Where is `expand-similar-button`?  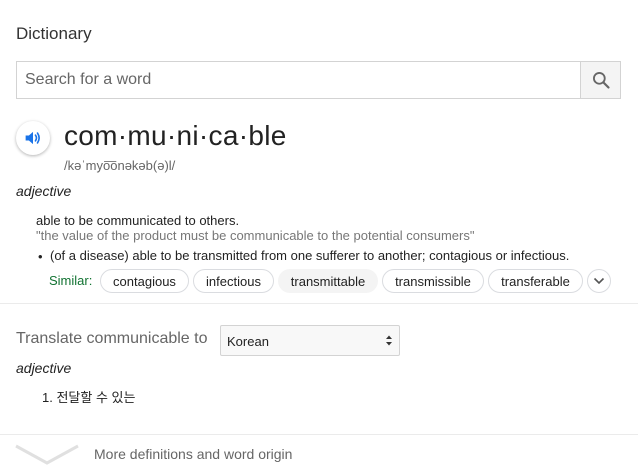
expand-similar-button is located at coordinates (599, 281).